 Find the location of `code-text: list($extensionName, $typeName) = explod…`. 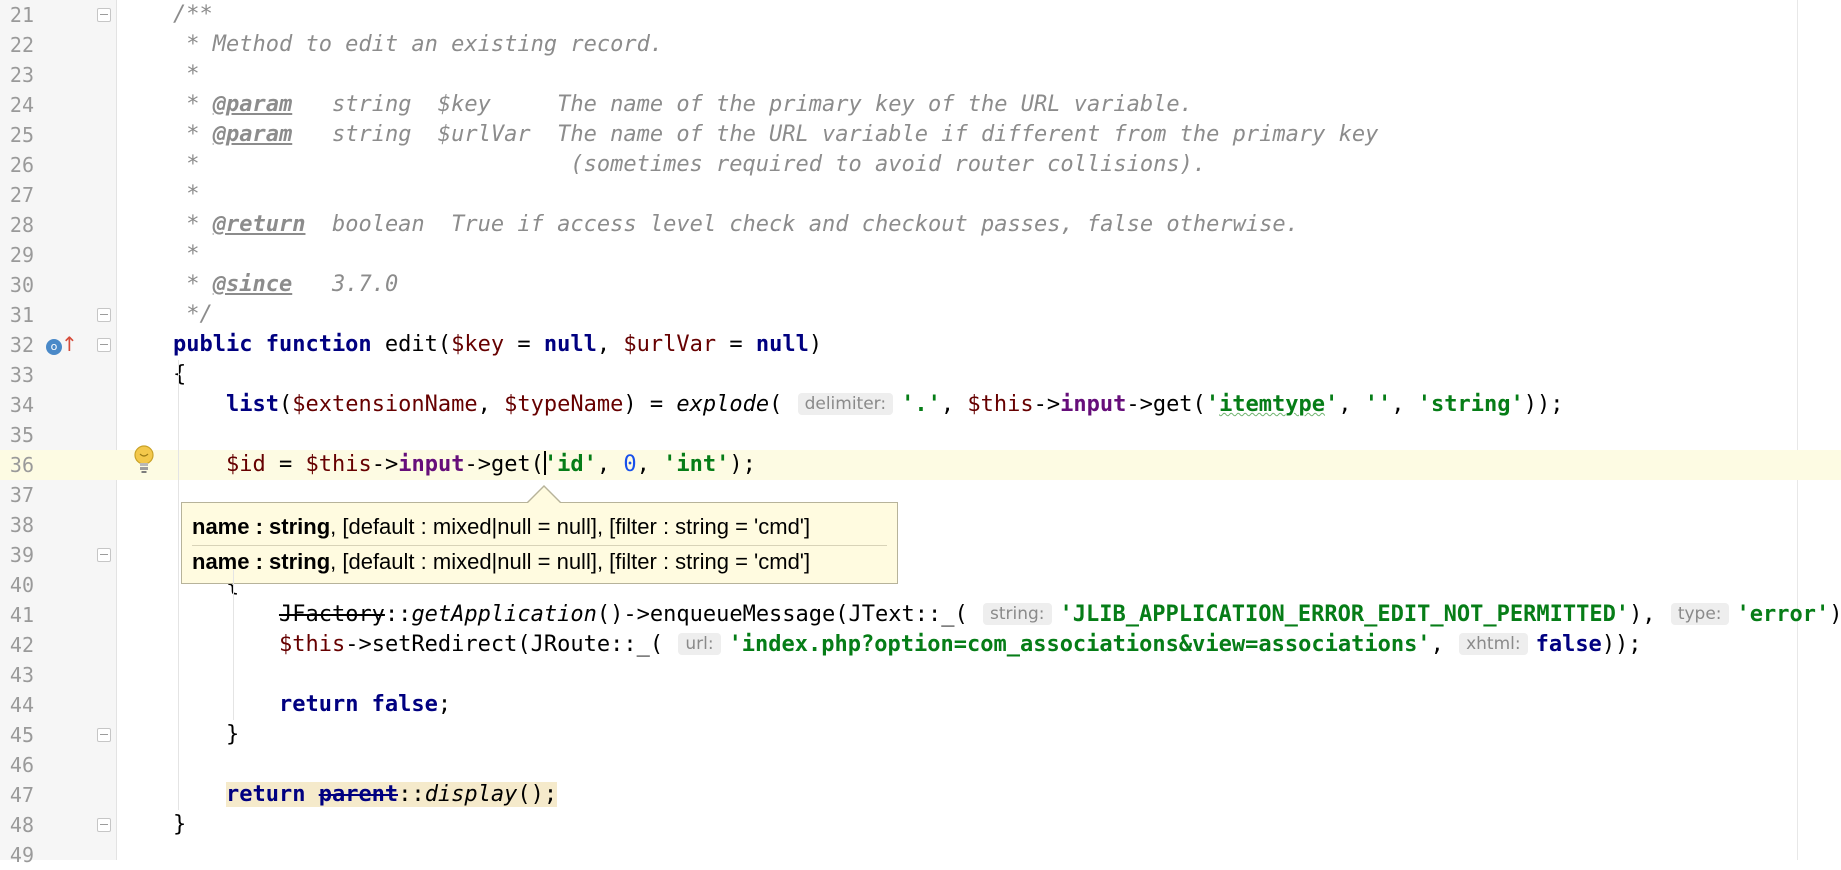

code-text: list($extensionName, $typeName) = explod… is located at coordinates (868, 405).